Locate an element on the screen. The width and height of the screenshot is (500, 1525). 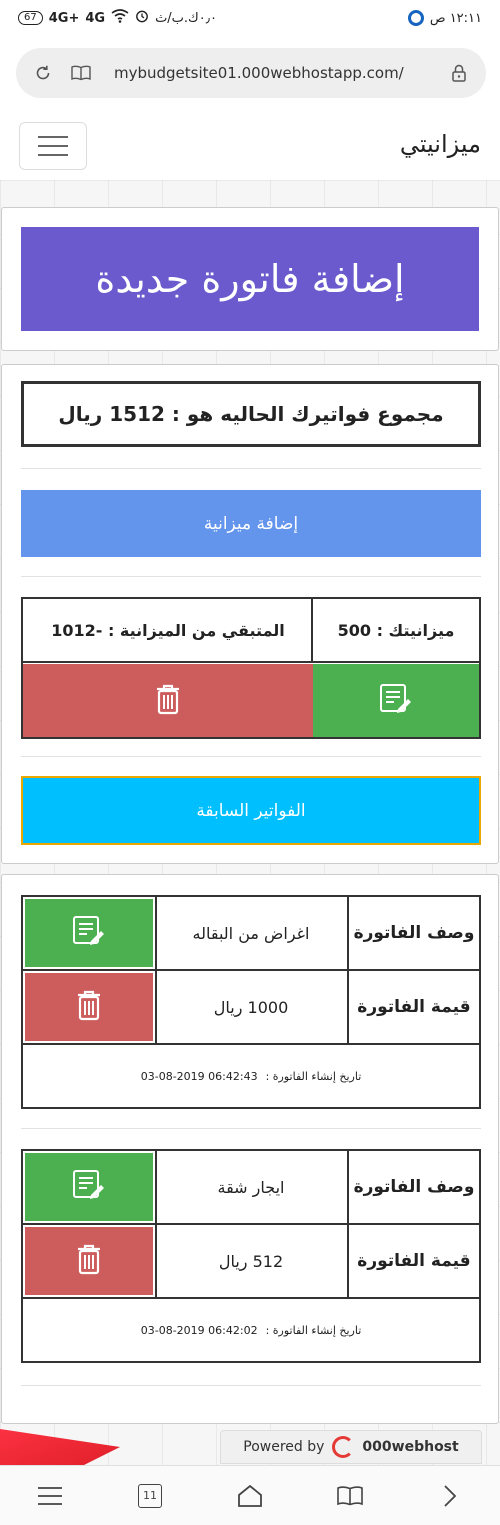
address-bar: mybudgetsite01.000webhostapp.com/ is located at coordinates (251, 73).